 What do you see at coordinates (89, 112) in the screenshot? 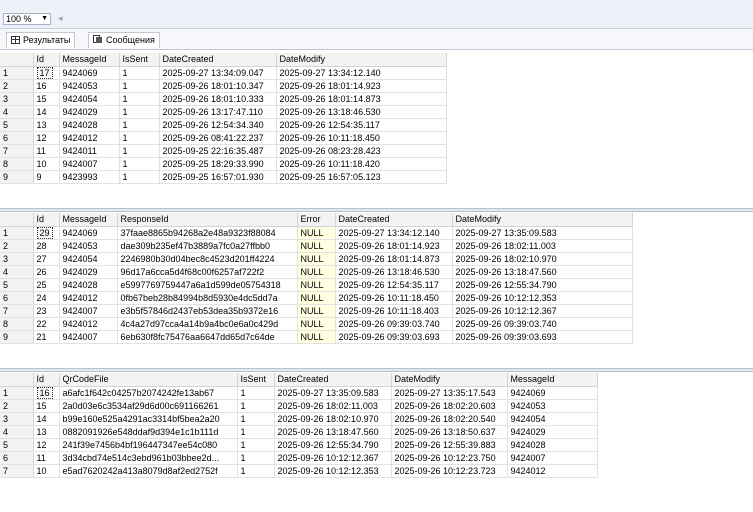
I see `table-cell: 9424029` at bounding box center [89, 112].